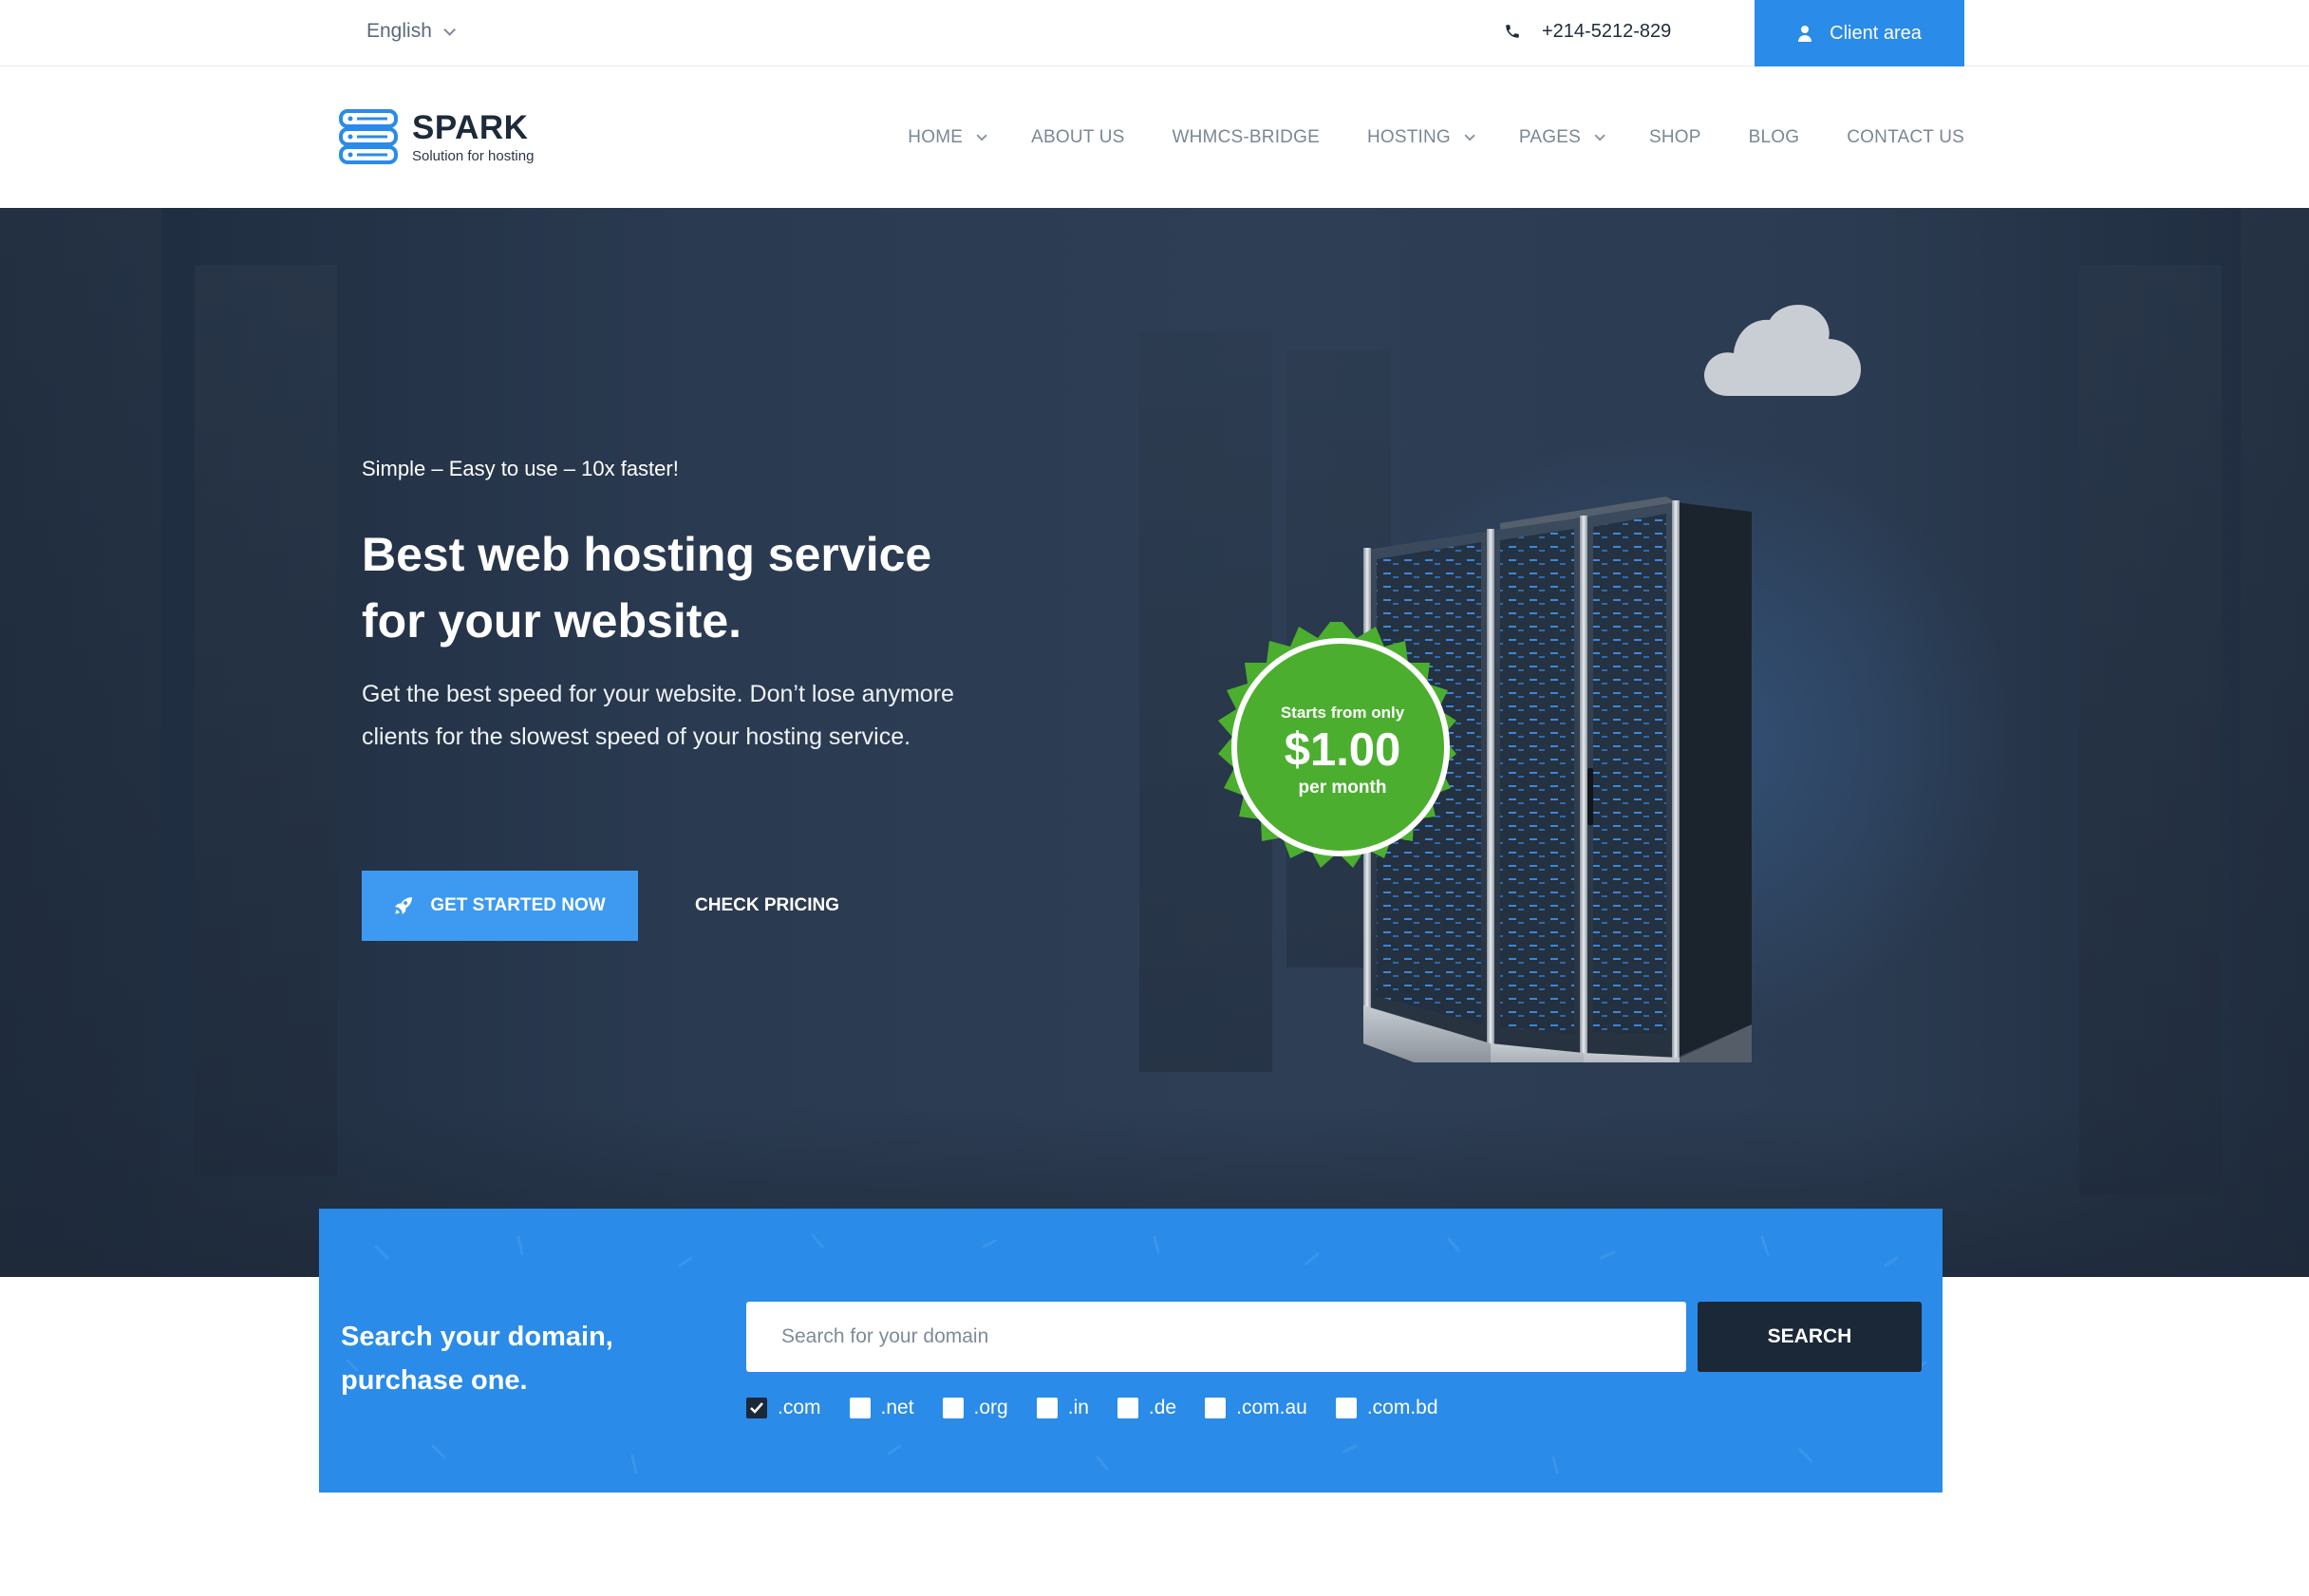  Describe the element at coordinates (1272, 1407) in the screenshot. I see `tld-label: .com.au` at that location.